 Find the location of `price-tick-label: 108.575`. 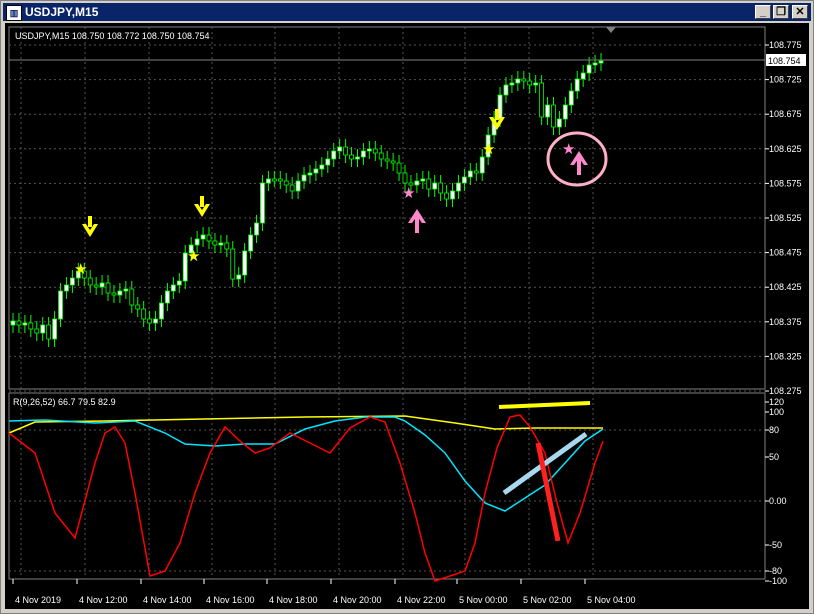

price-tick-label: 108.575 is located at coordinates (785, 183).